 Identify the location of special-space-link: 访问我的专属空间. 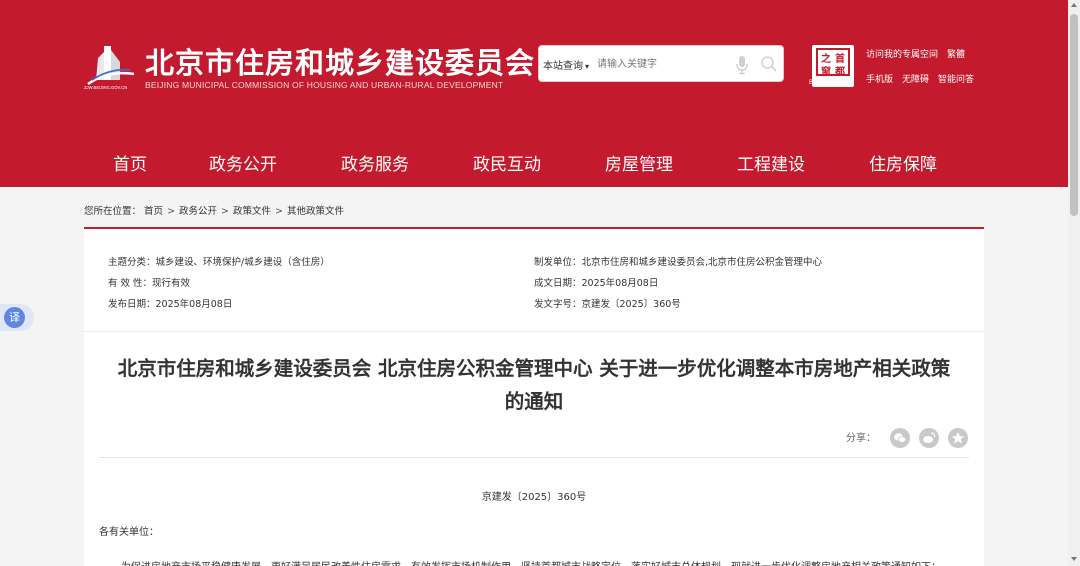
(902, 53).